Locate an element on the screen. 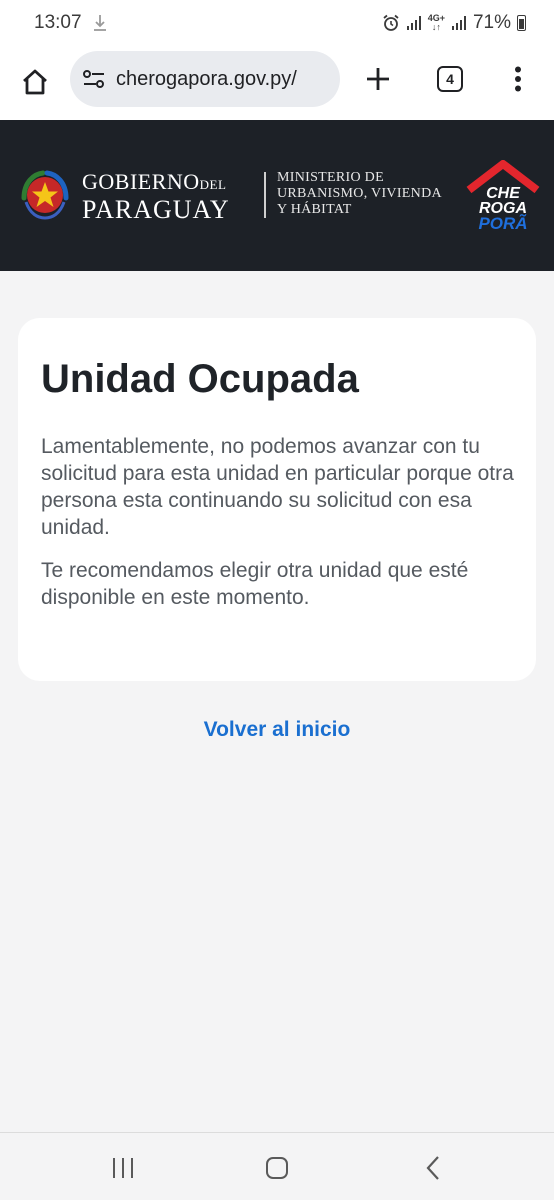  new-tab-button is located at coordinates (378, 79).